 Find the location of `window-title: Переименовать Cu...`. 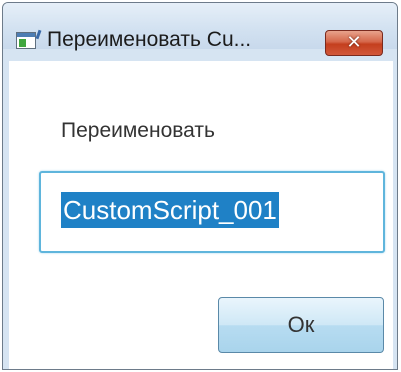

window-title: Переименовать Cu... is located at coordinates (149, 39).